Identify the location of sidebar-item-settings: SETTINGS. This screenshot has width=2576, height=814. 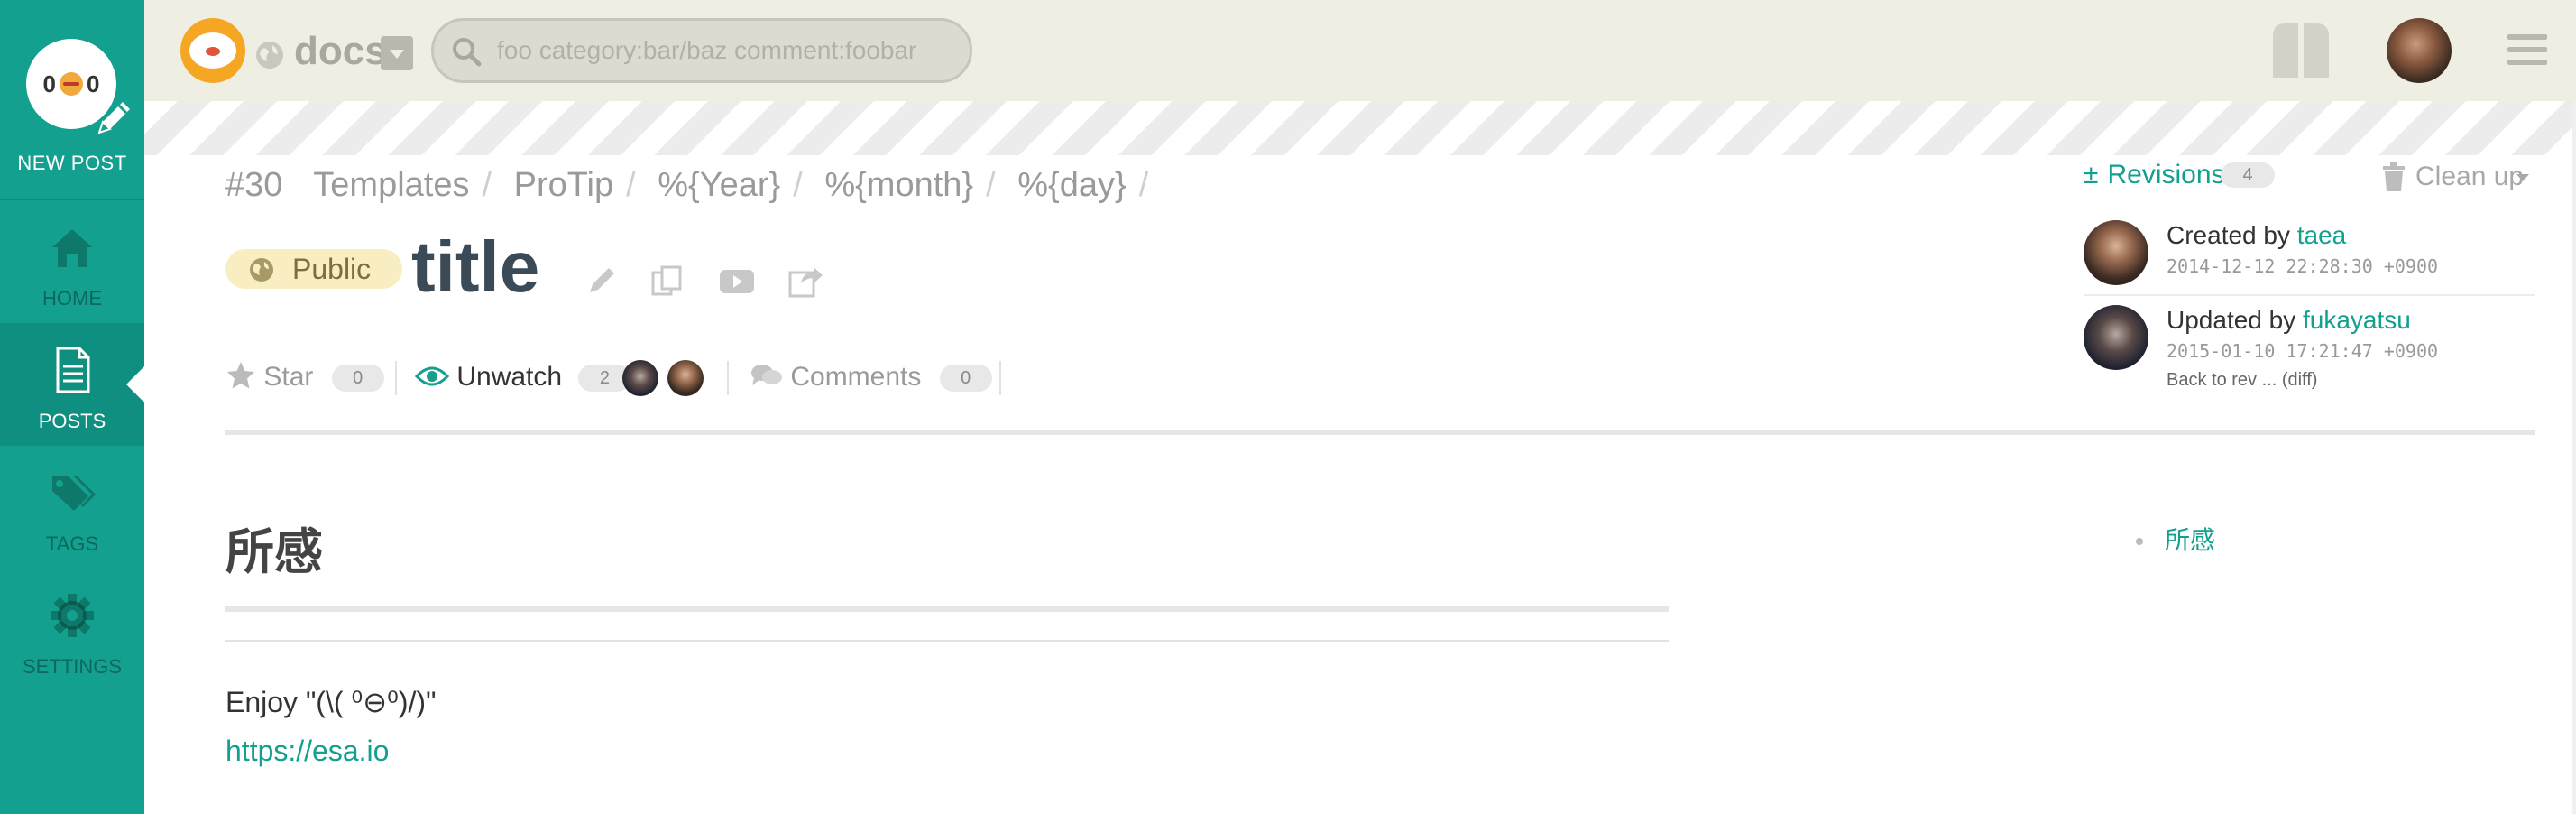
(72, 630).